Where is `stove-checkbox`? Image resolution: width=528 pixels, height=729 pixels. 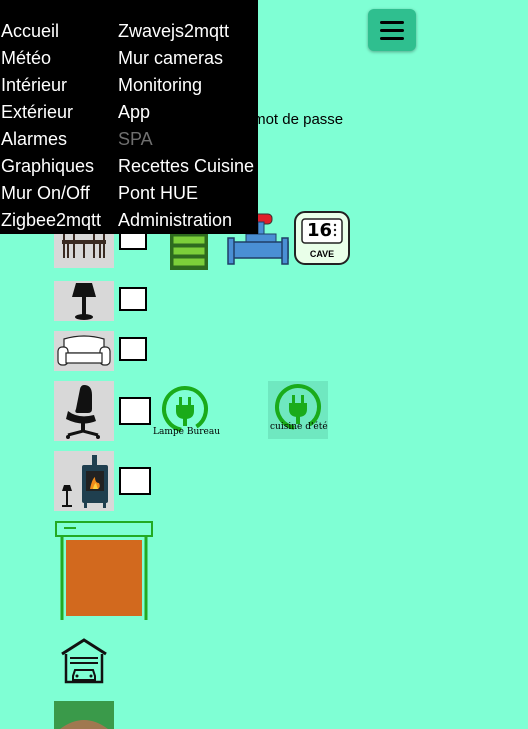
stove-checkbox is located at coordinates (135, 481).